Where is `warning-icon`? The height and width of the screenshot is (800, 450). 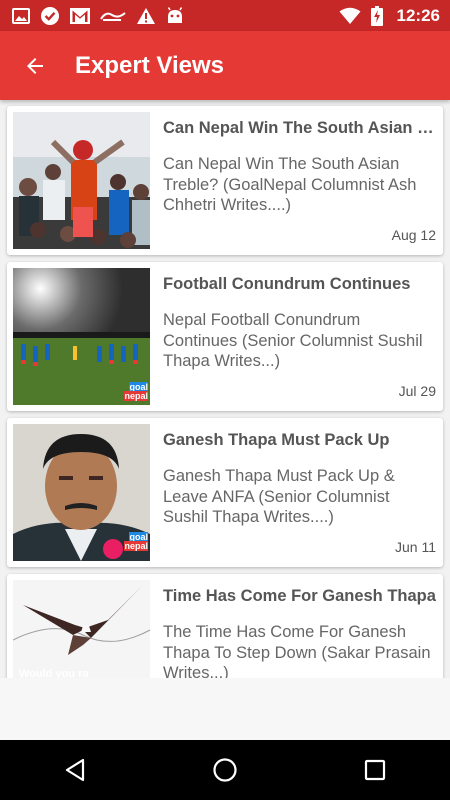 warning-icon is located at coordinates (146, 16).